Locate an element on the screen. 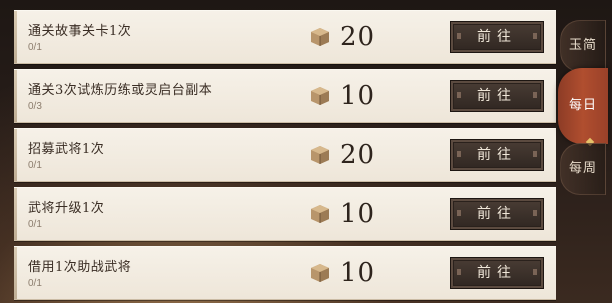 The height and width of the screenshot is (303, 612). tab-jade-slip: 玉简 is located at coordinates (583, 46).